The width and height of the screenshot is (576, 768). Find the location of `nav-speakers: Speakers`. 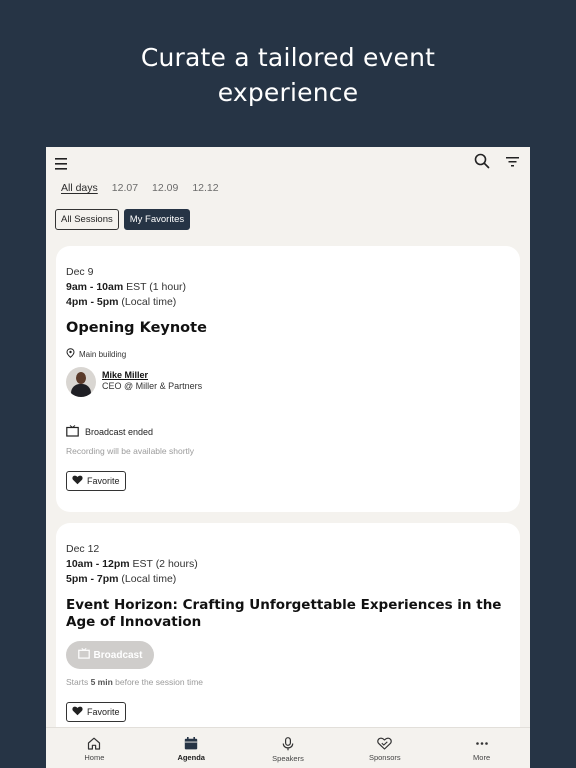

nav-speakers: Speakers is located at coordinates (288, 748).